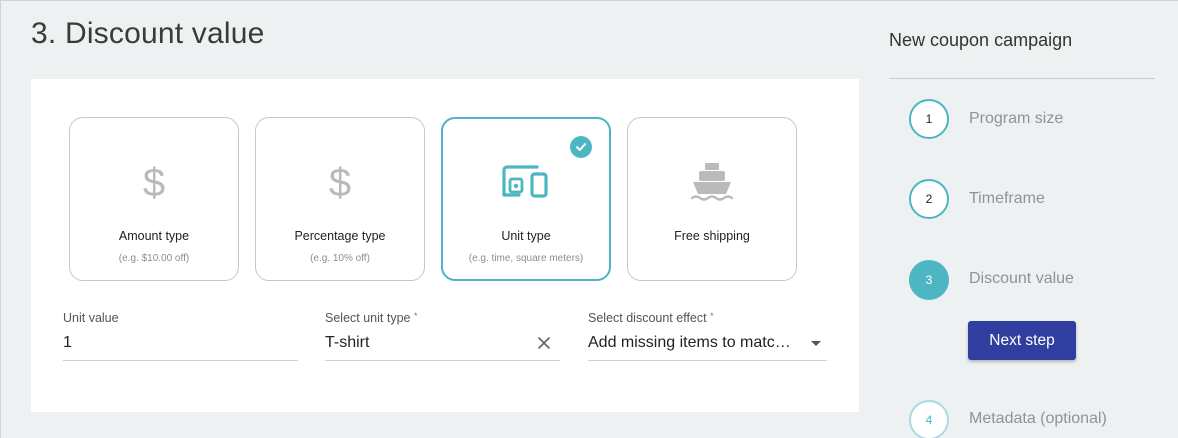 The height and width of the screenshot is (438, 1178). I want to click on unit-value-label: Unit value, so click(91, 318).